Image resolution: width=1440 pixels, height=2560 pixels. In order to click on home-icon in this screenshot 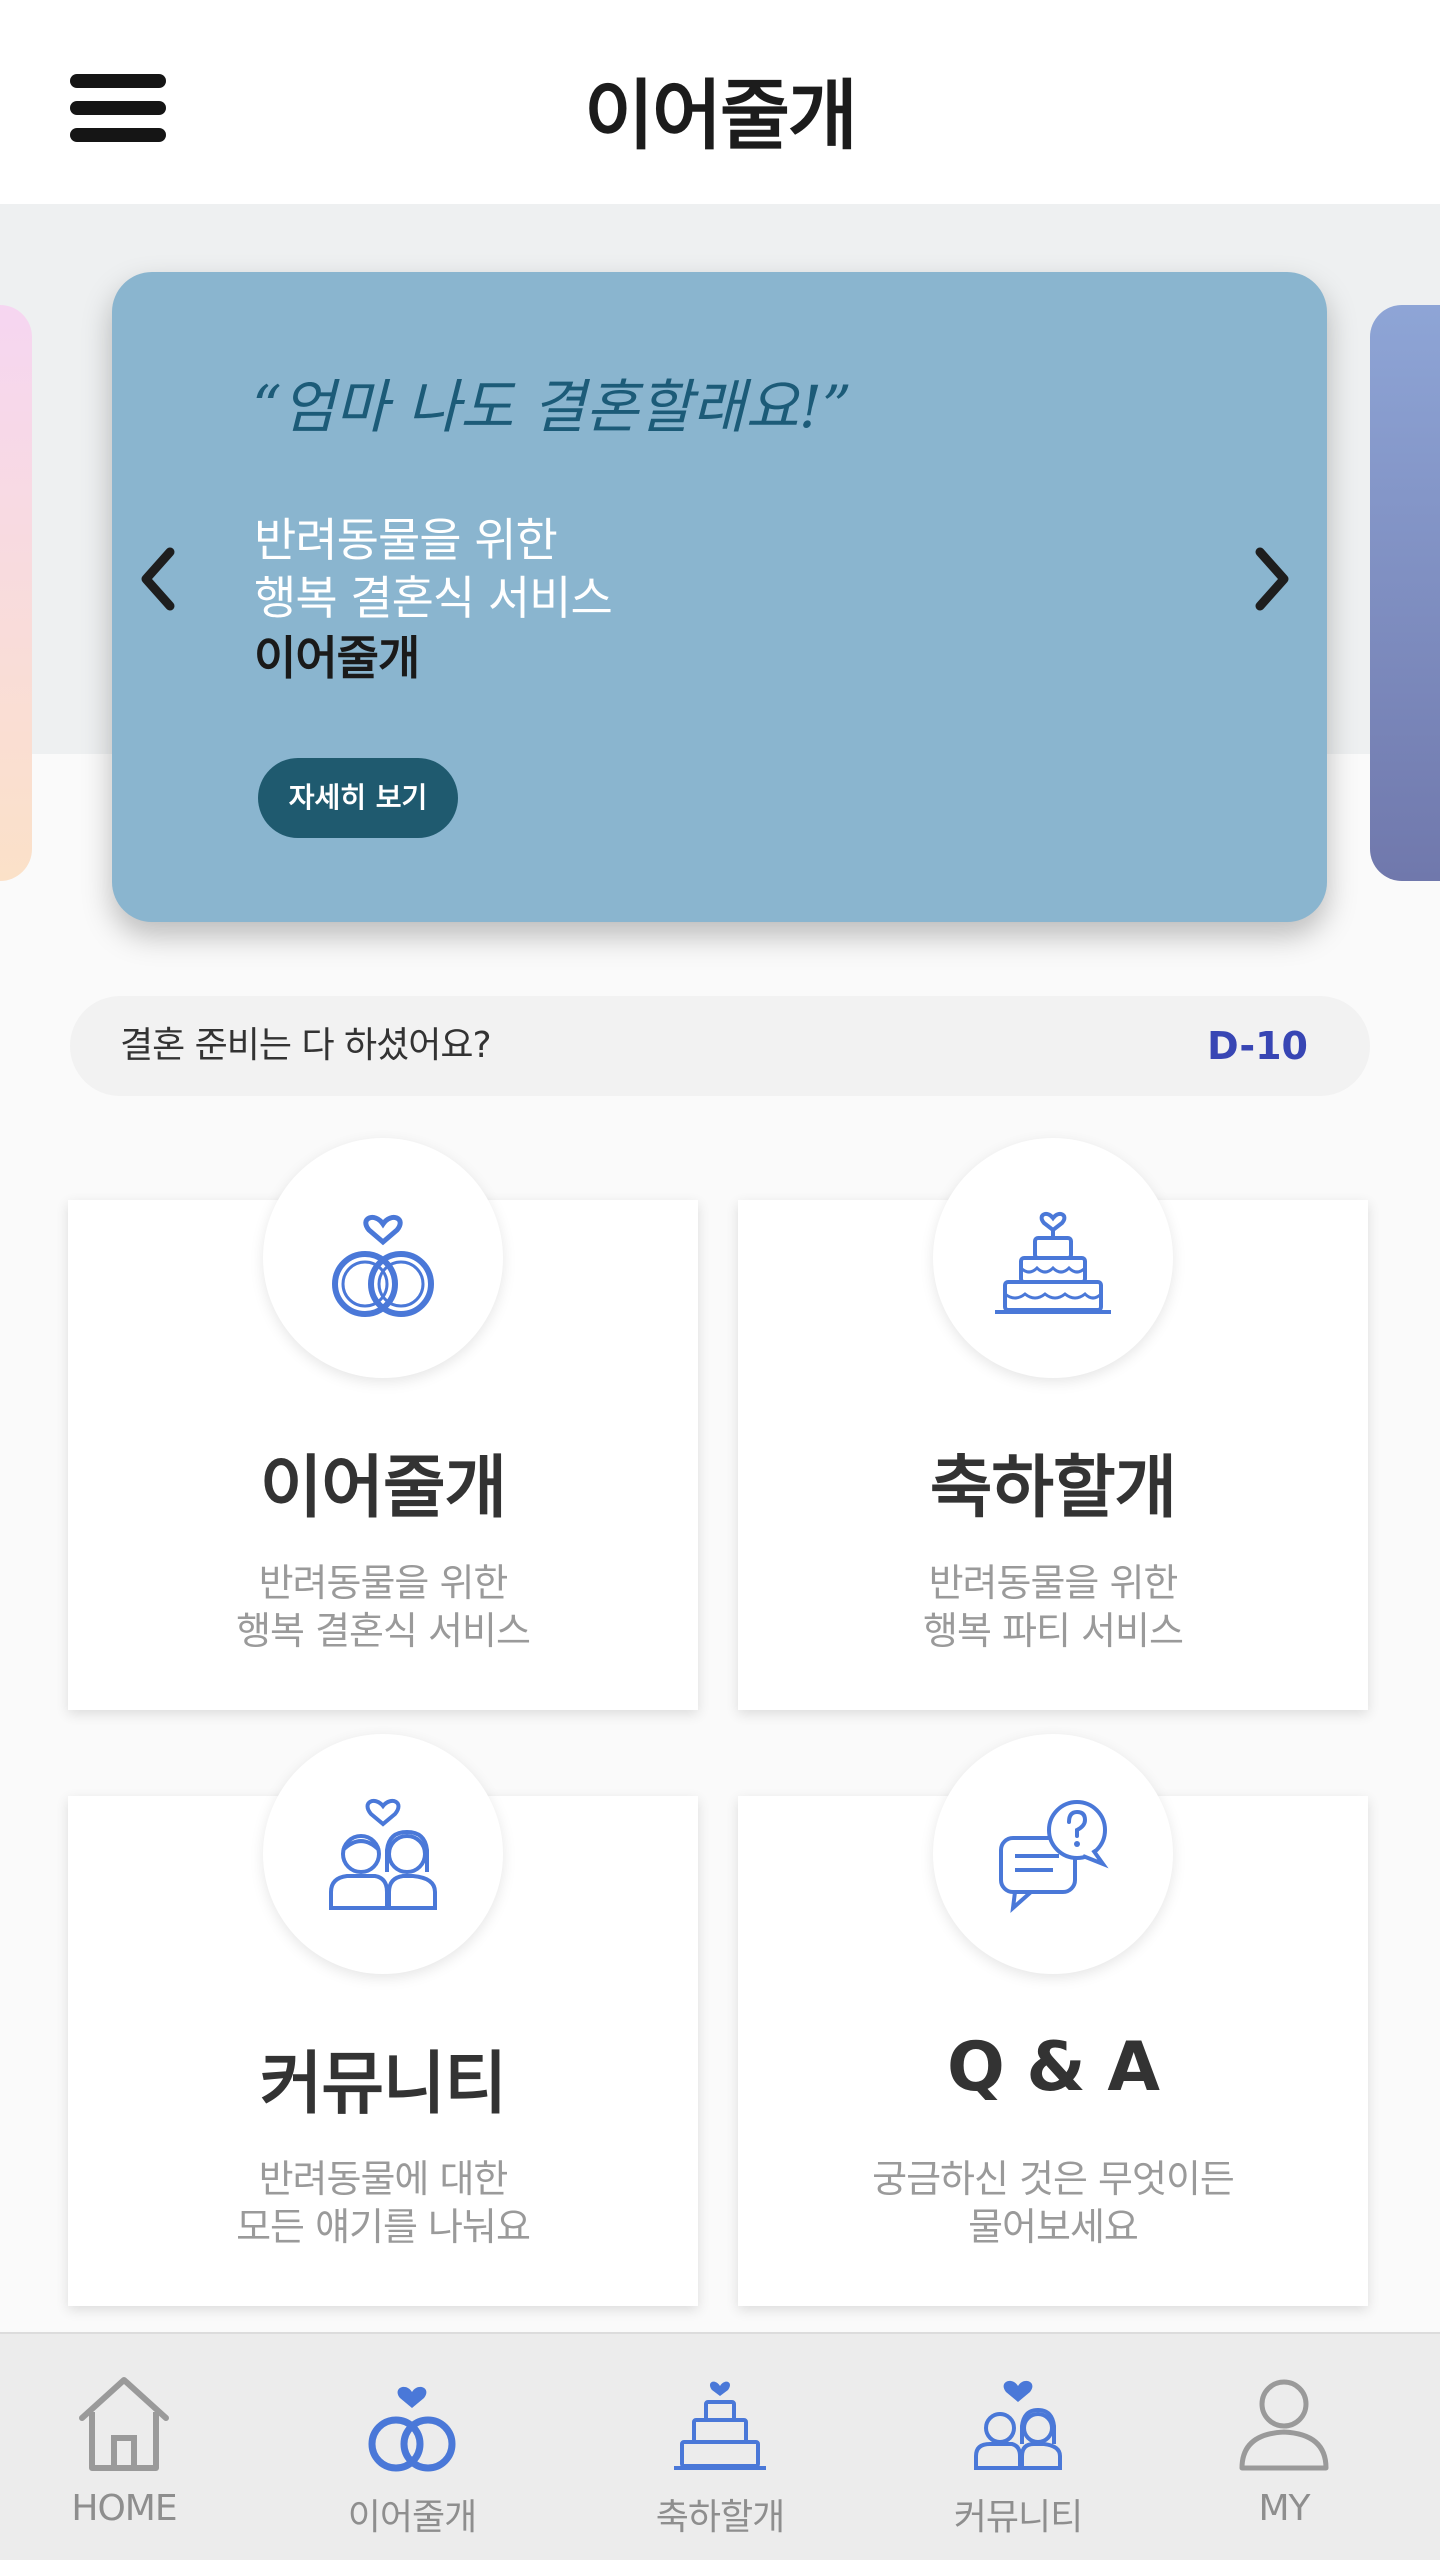, I will do `click(124, 2424)`.